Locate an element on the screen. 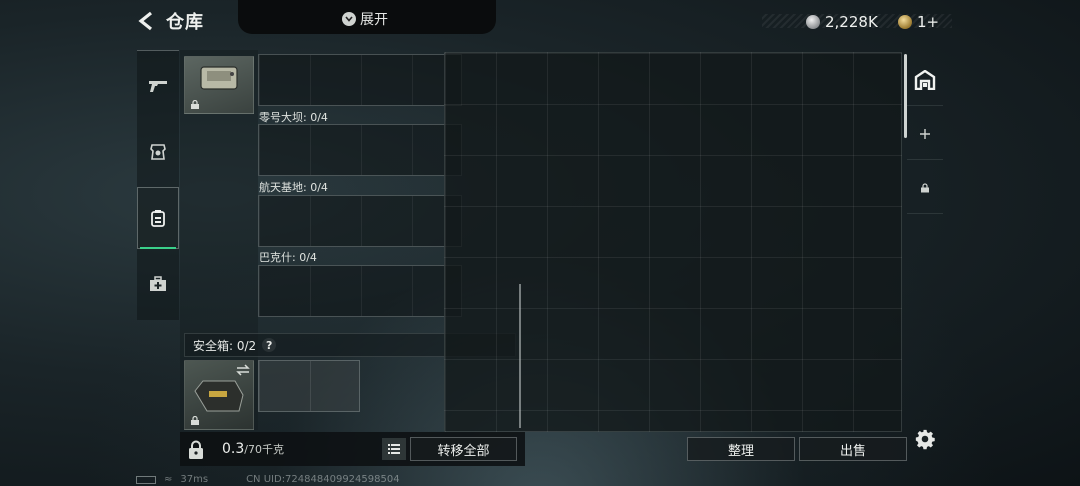 This screenshot has width=1080, height=486. safe-box-grid is located at coordinates (309, 386).